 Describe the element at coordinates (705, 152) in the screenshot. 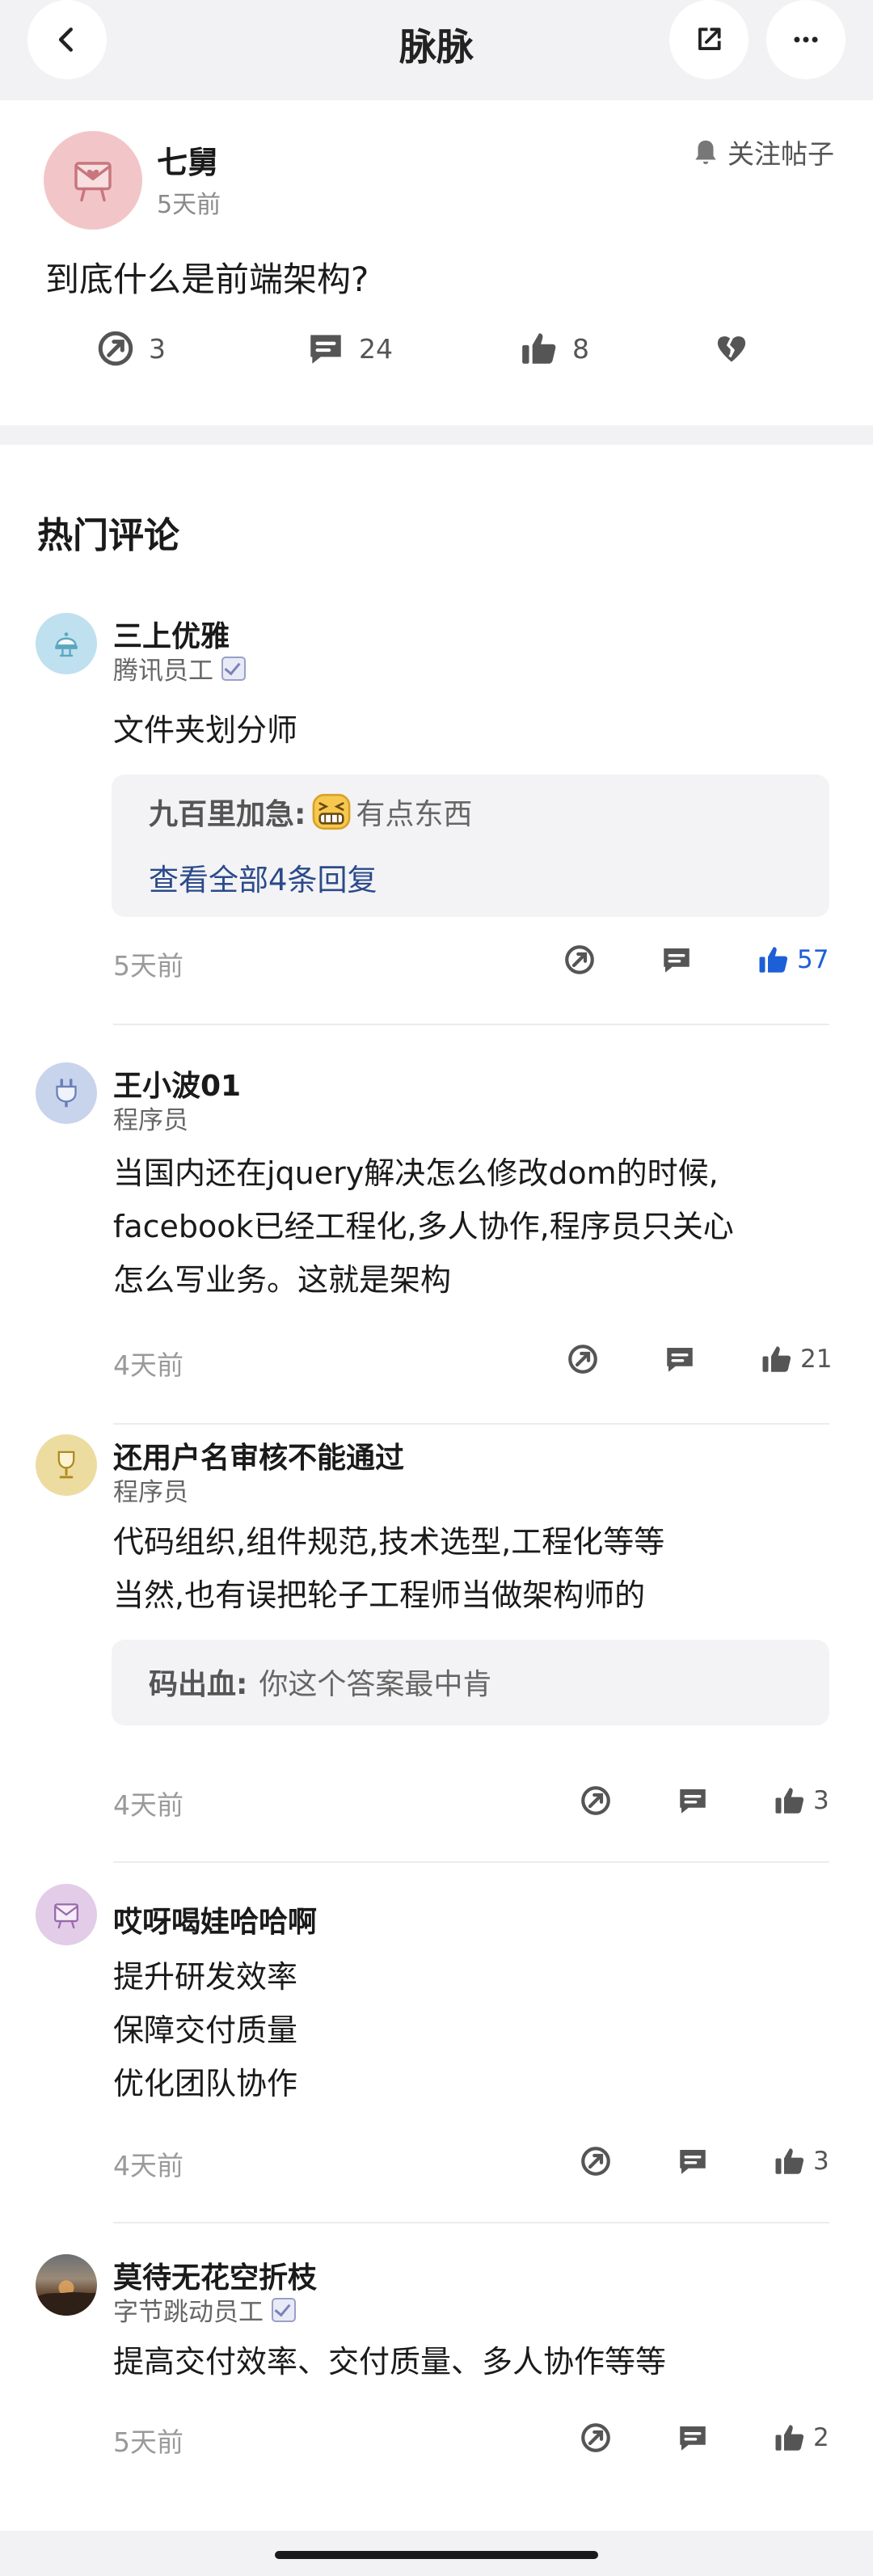

I see `bell-icon` at that location.